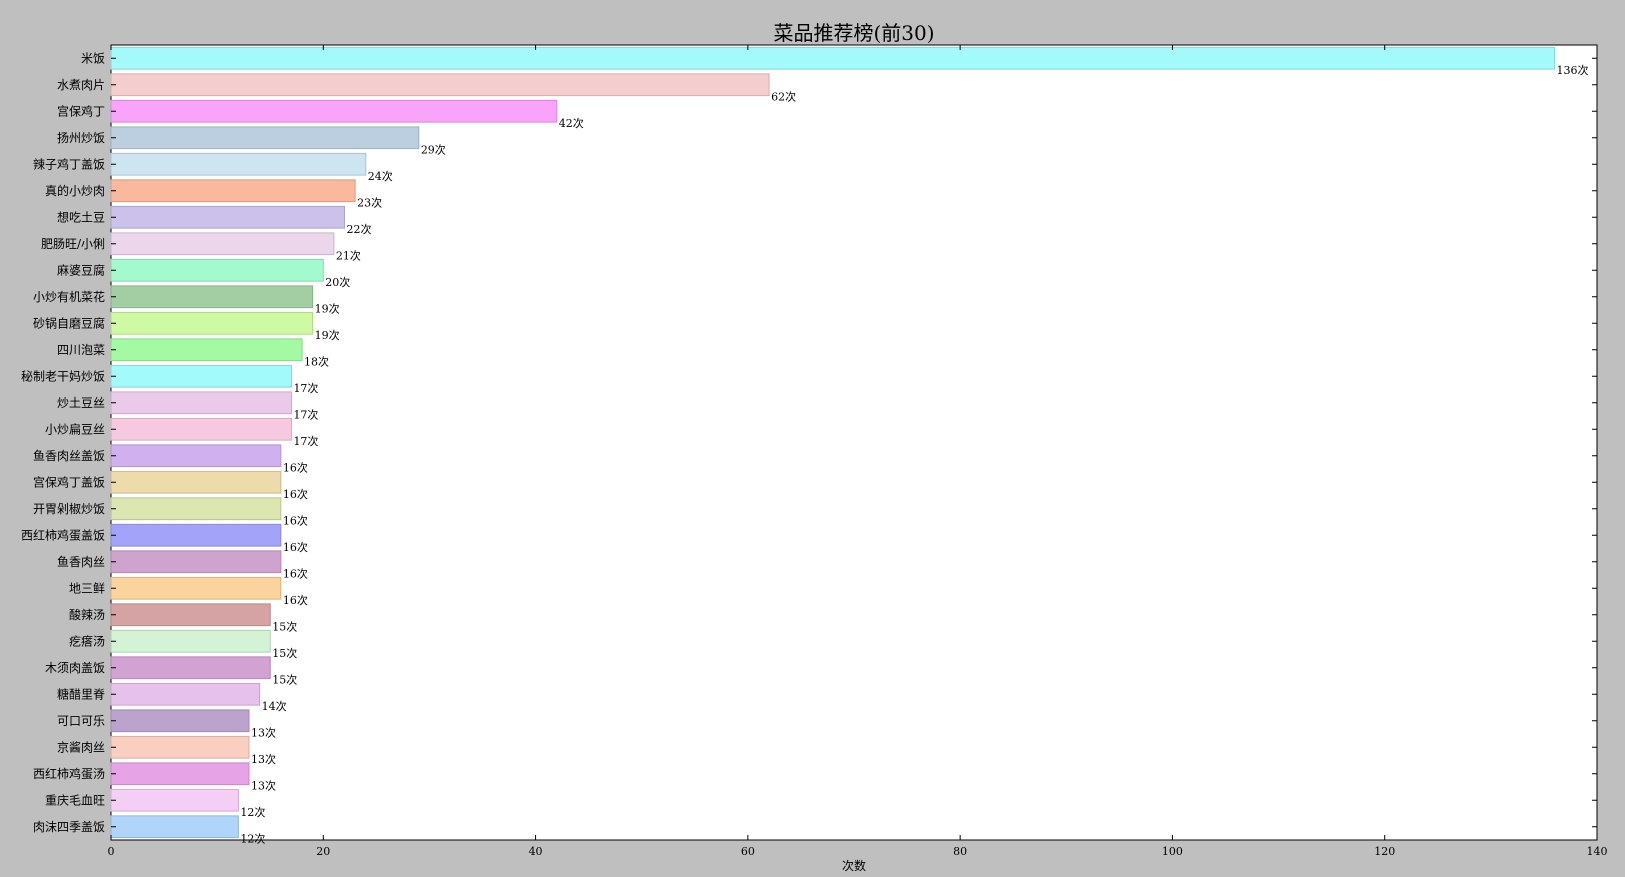 This screenshot has height=877, width=1625. I want to click on y-tick-label: 宫保鸡丁盖饭, so click(69, 481).